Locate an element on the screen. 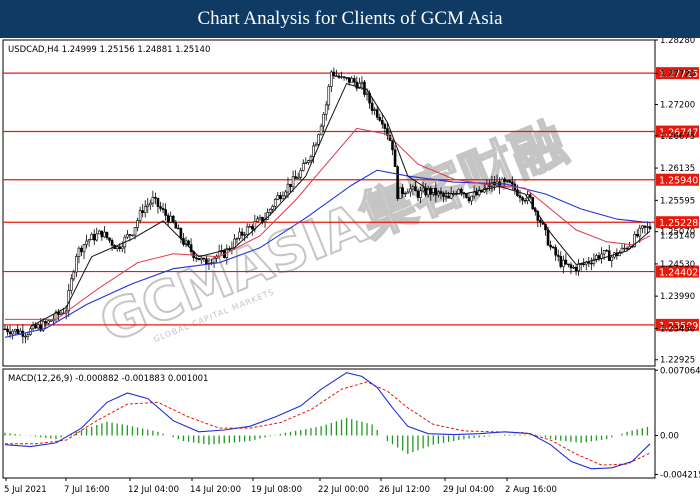  time-tick-label: 2 Aug 16:00 is located at coordinates (531, 490).